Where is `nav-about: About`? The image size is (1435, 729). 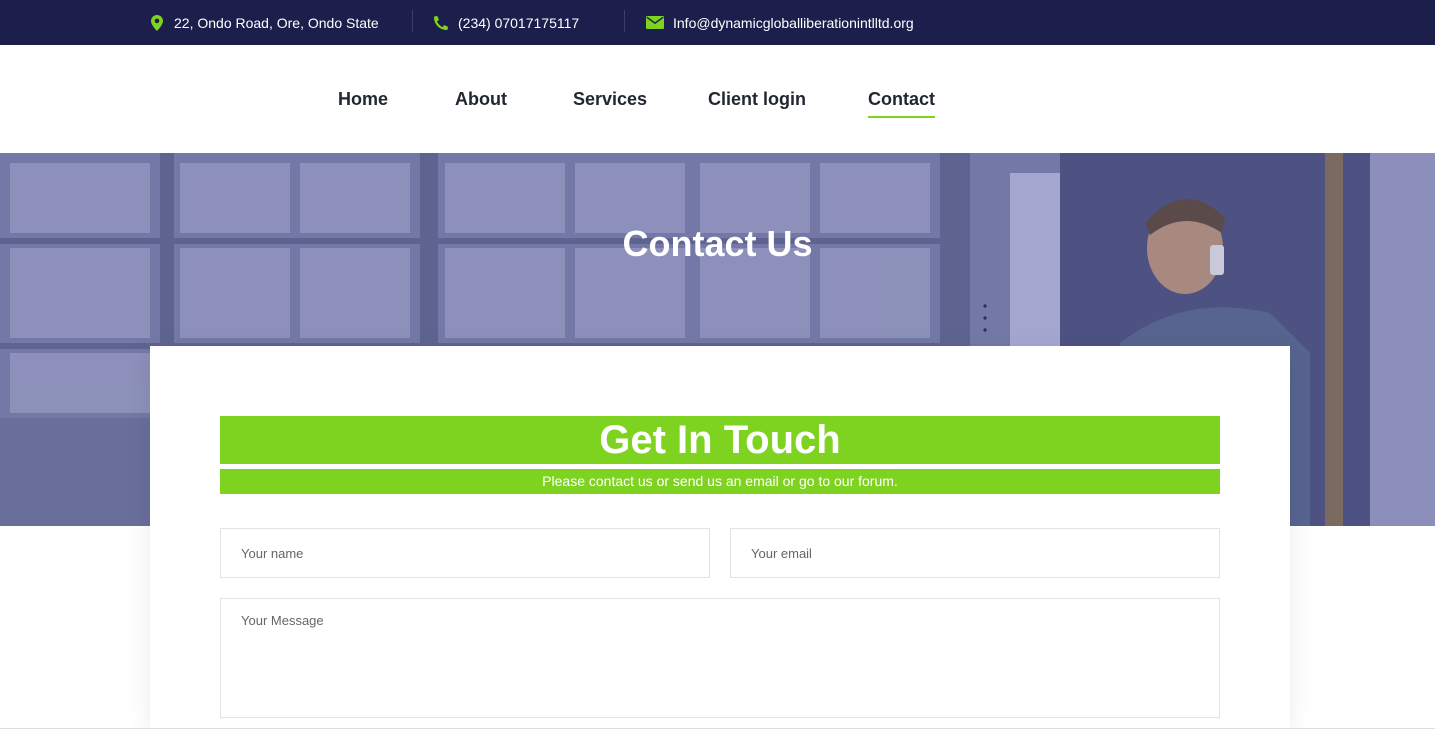
nav-about: About is located at coordinates (481, 99).